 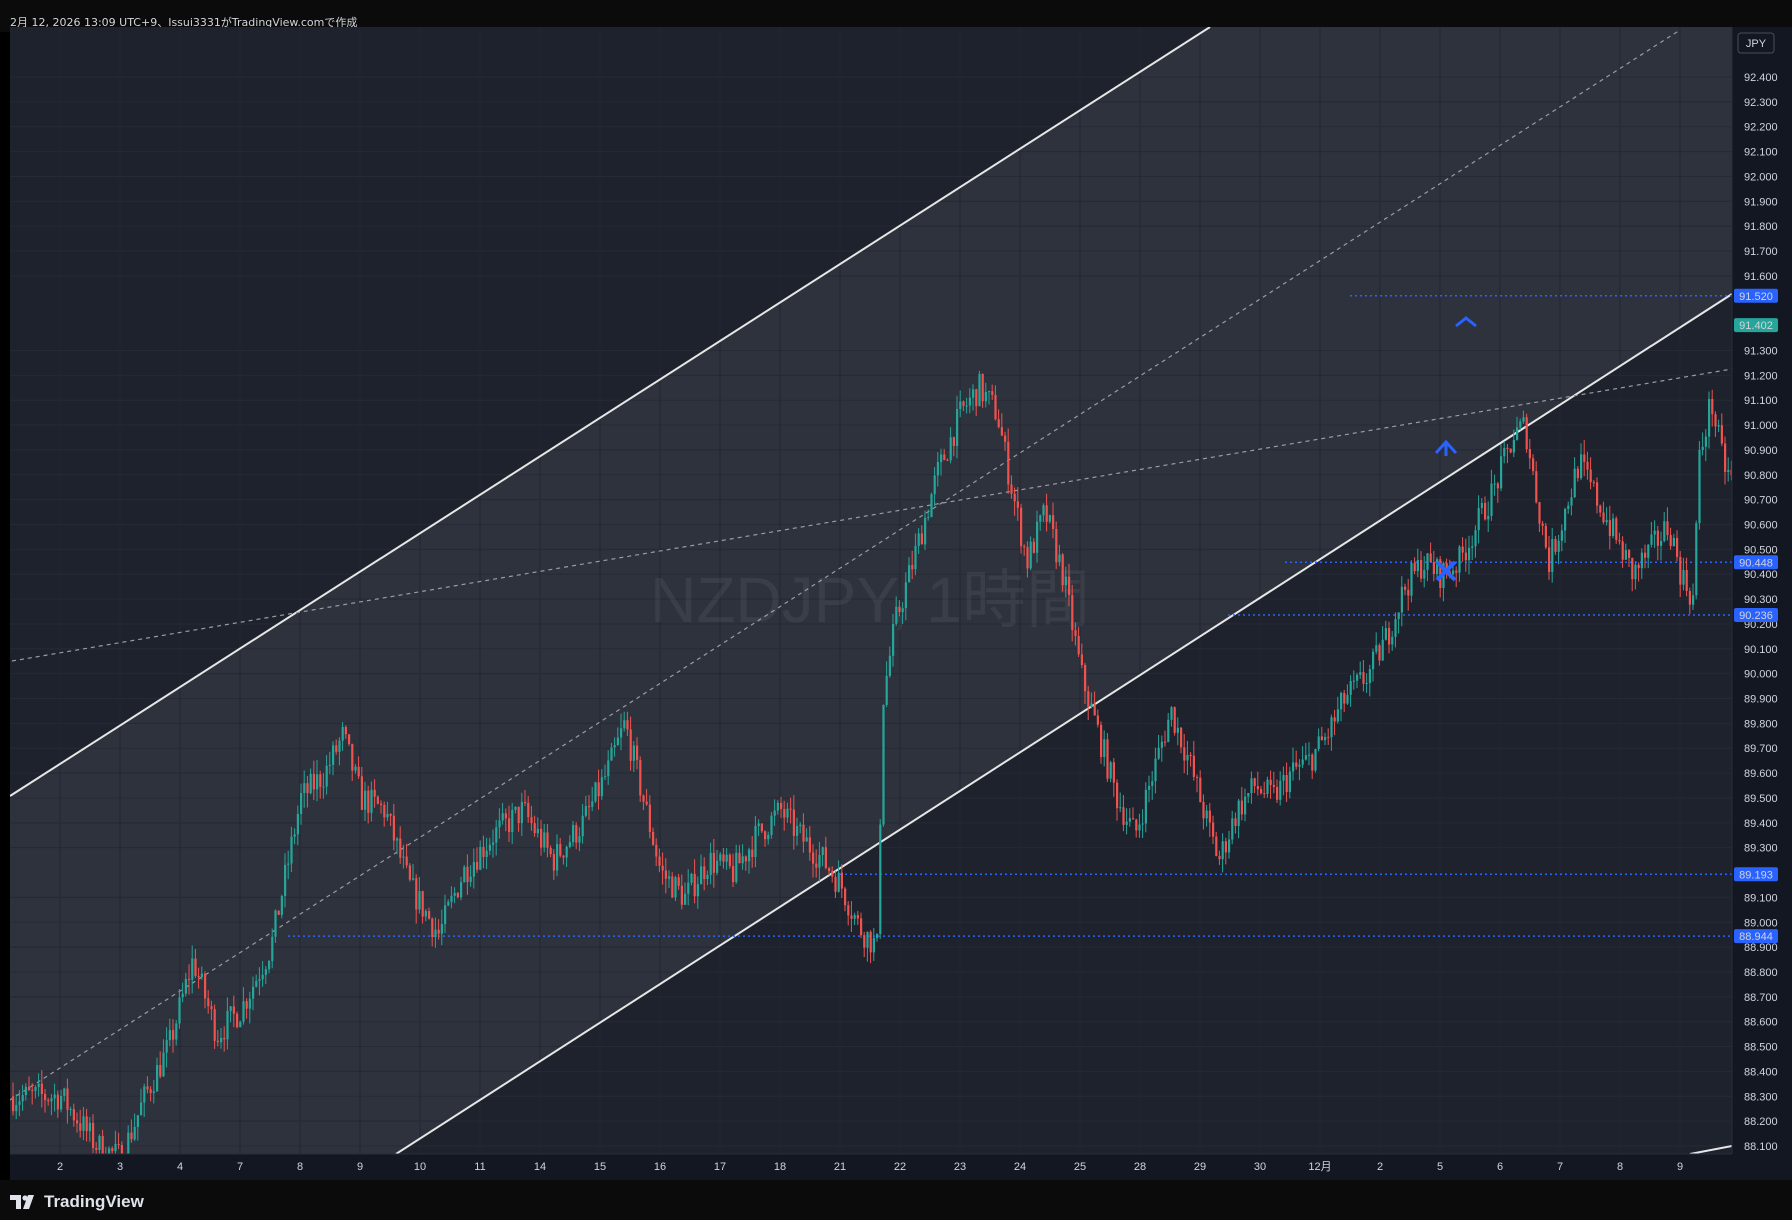 I want to click on tradingview-logo-icon, so click(x=22, y=1202).